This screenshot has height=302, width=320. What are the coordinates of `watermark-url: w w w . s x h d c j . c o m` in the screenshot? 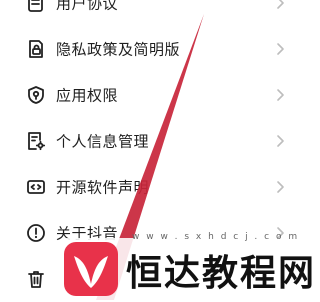 It's located at (216, 237).